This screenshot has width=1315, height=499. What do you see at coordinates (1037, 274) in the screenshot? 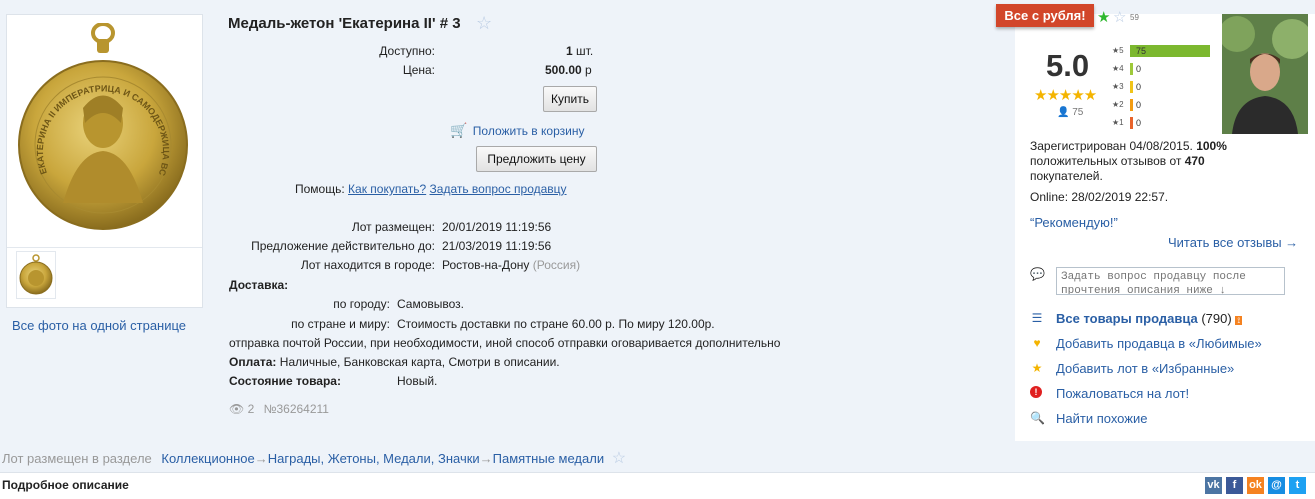
I see `chat-icon: 💬` at bounding box center [1037, 274].